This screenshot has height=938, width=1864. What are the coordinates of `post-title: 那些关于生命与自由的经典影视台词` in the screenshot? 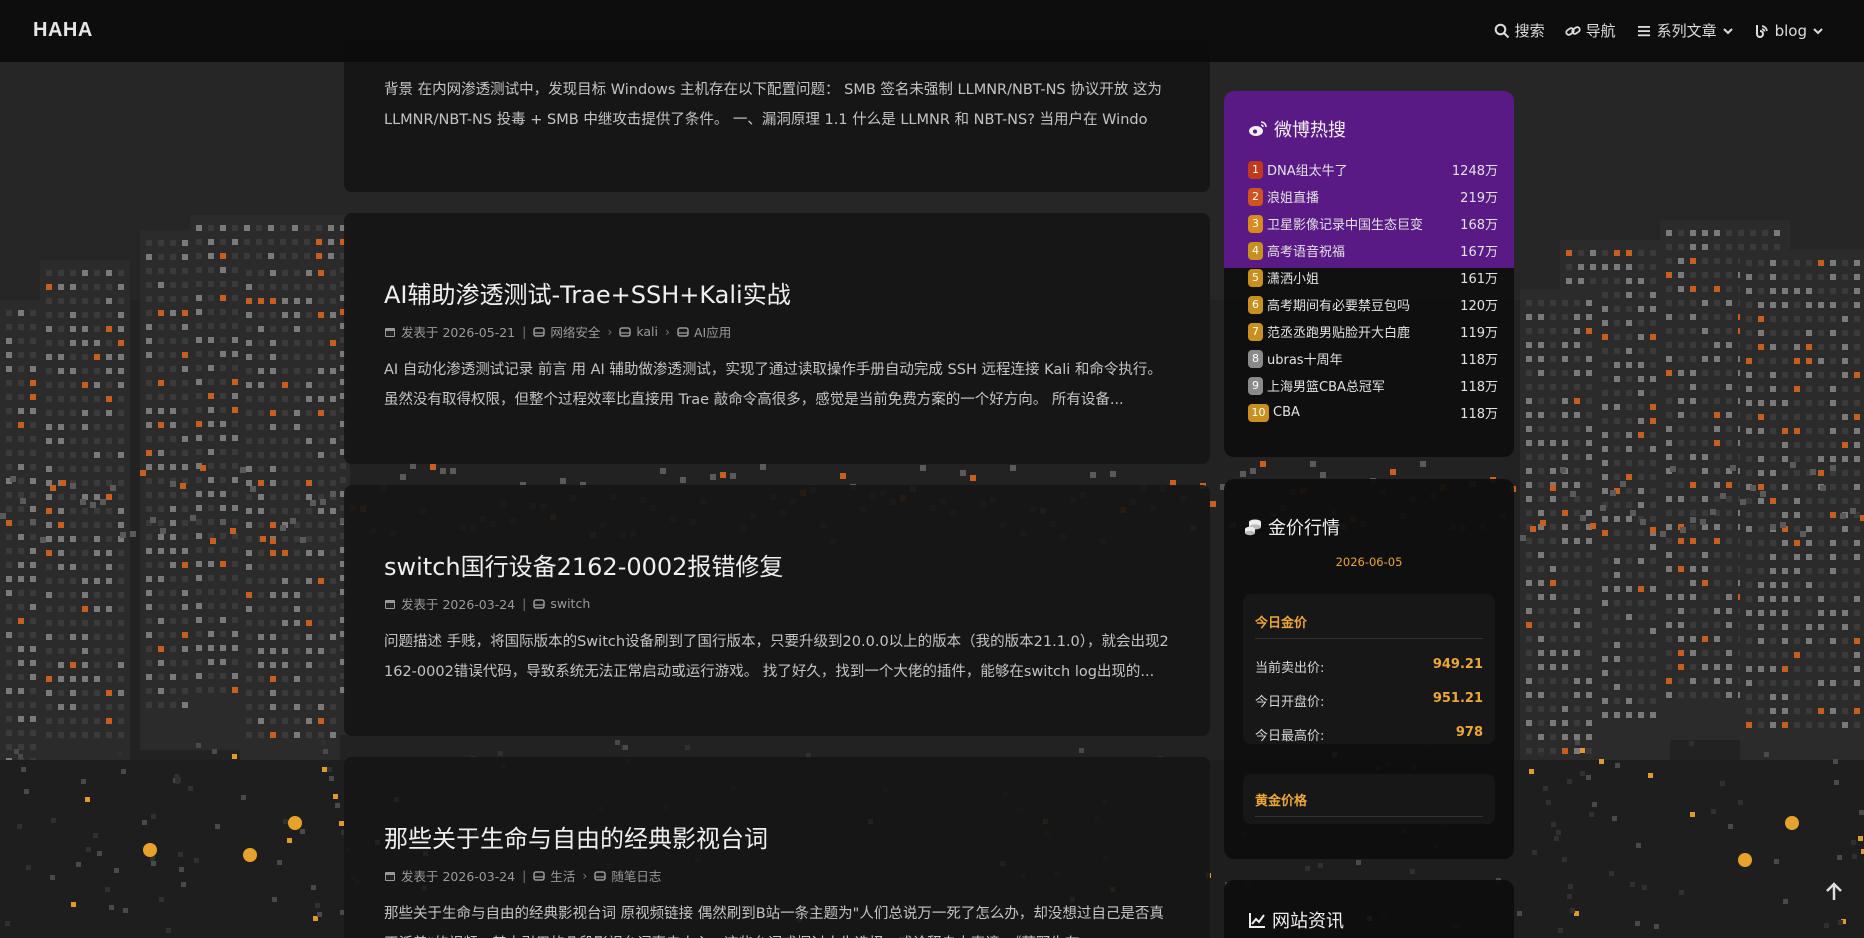 It's located at (777, 836).